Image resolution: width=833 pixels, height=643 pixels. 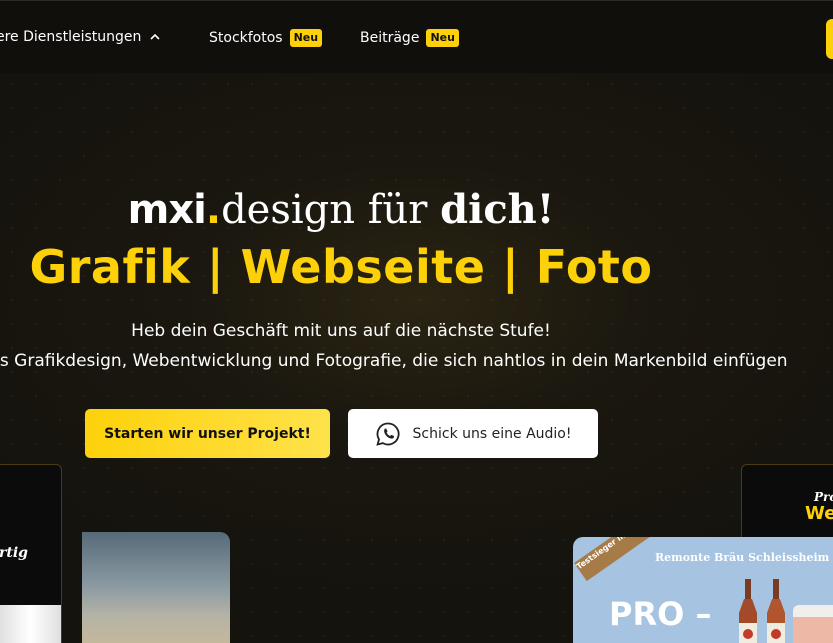 I want to click on beer-headline: PRO –, so click(x=660, y=614).